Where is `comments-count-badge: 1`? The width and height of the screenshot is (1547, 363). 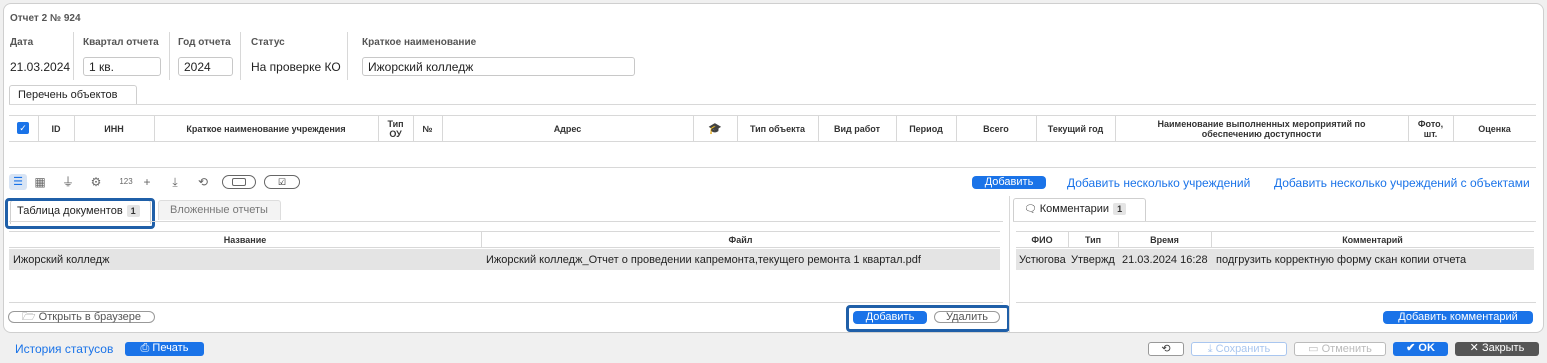 comments-count-badge: 1 is located at coordinates (1120, 209).